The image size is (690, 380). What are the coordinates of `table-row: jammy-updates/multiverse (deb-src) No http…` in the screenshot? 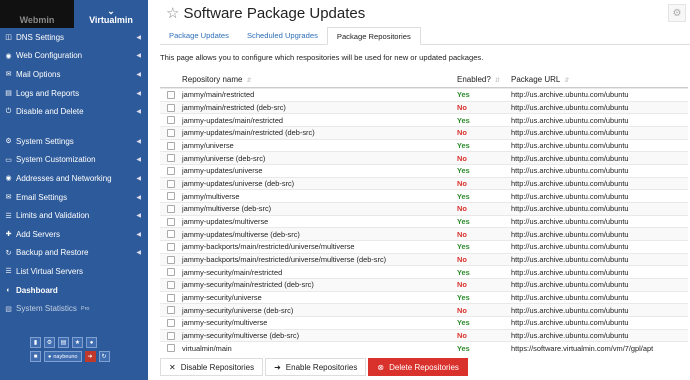 It's located at (424, 234).